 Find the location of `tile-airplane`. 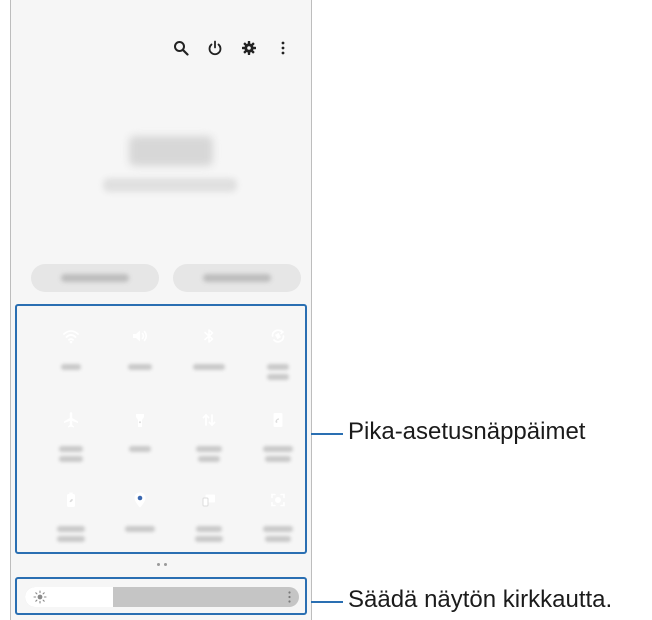

tile-airplane is located at coordinates (71, 420).